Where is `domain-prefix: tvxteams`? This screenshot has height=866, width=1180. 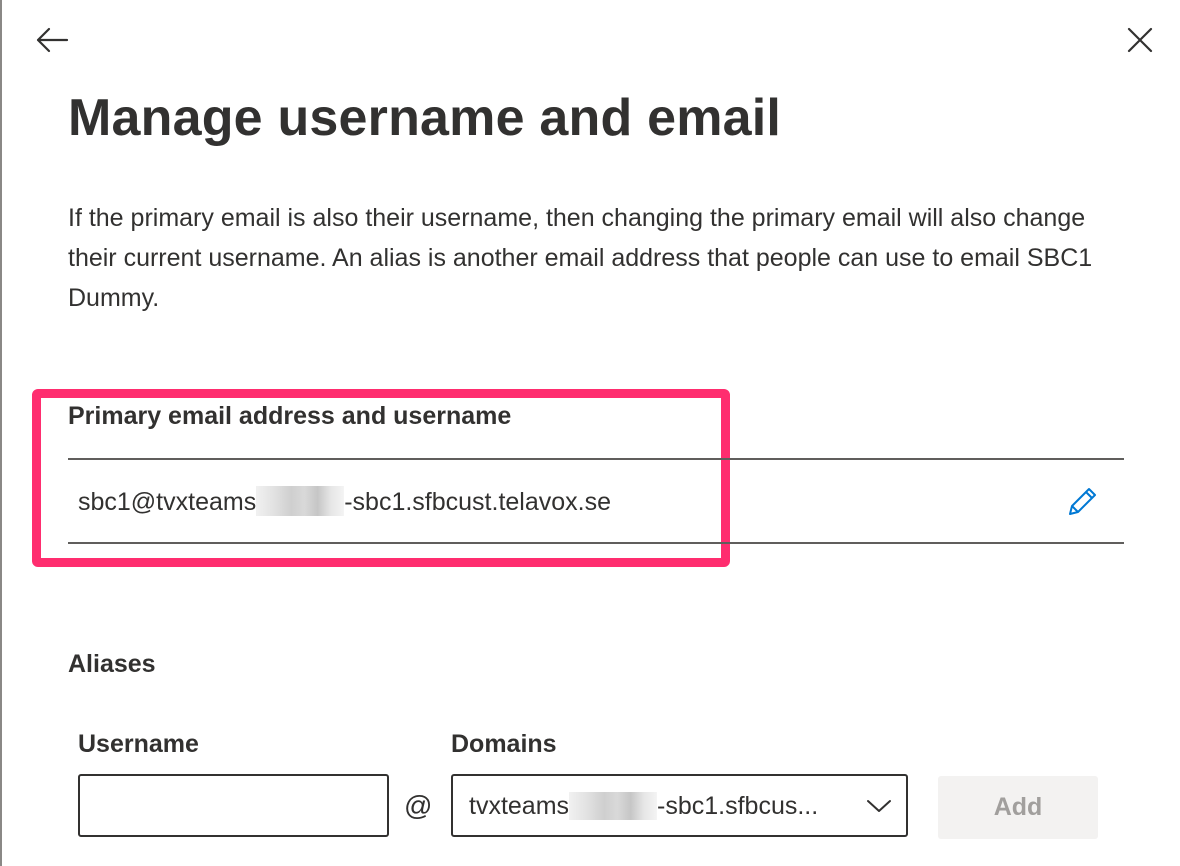
domain-prefix: tvxteams is located at coordinates (519, 806).